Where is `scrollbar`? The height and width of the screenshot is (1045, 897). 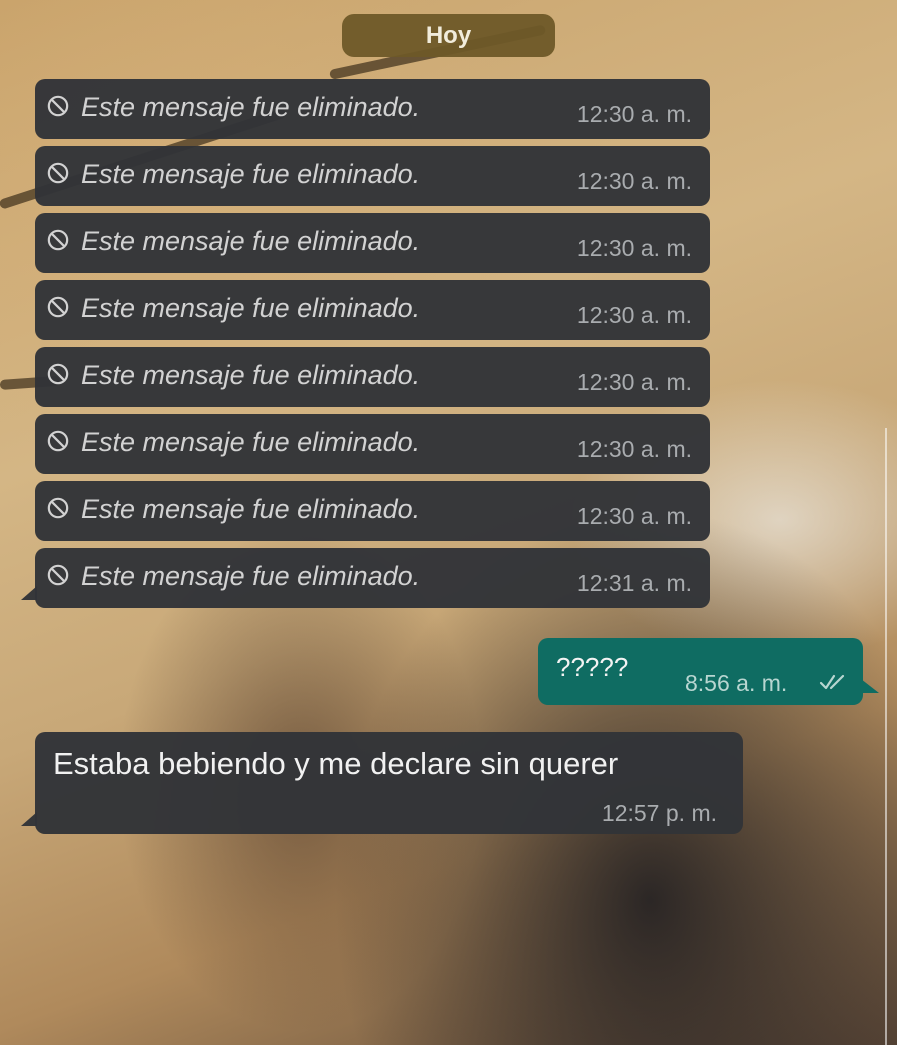 scrollbar is located at coordinates (886, 736).